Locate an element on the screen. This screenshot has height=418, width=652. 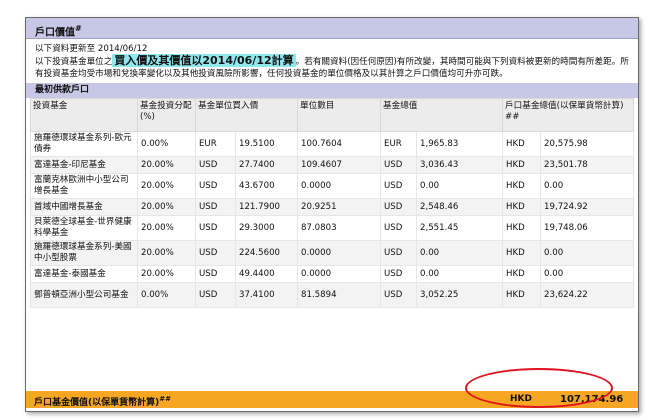
bid-price: 19.5100 is located at coordinates (266, 144).